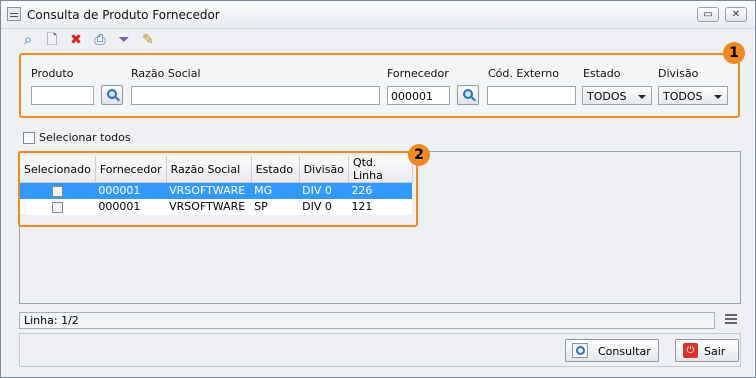  Describe the element at coordinates (378, 15) in the screenshot. I see `title-bar: Consulta de Produto Fornecedor ▭ ✕` at that location.